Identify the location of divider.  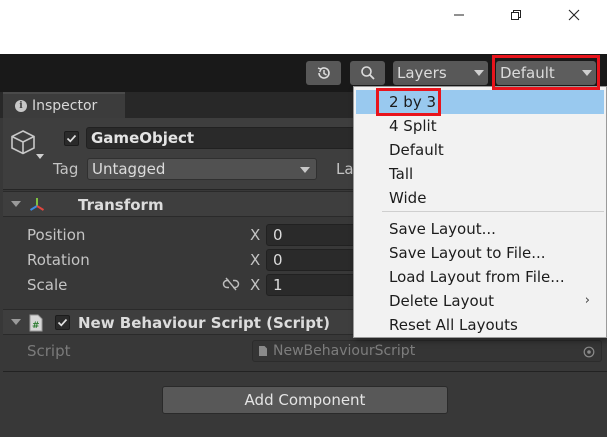
(305, 371).